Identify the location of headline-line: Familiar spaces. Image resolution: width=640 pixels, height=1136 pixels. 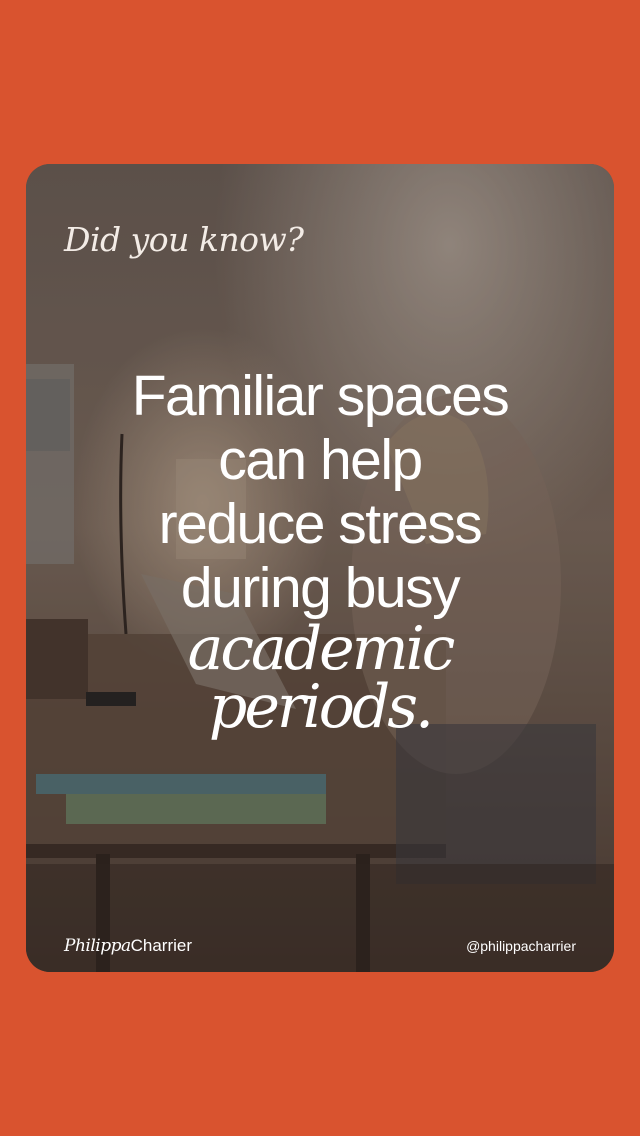
(320, 396).